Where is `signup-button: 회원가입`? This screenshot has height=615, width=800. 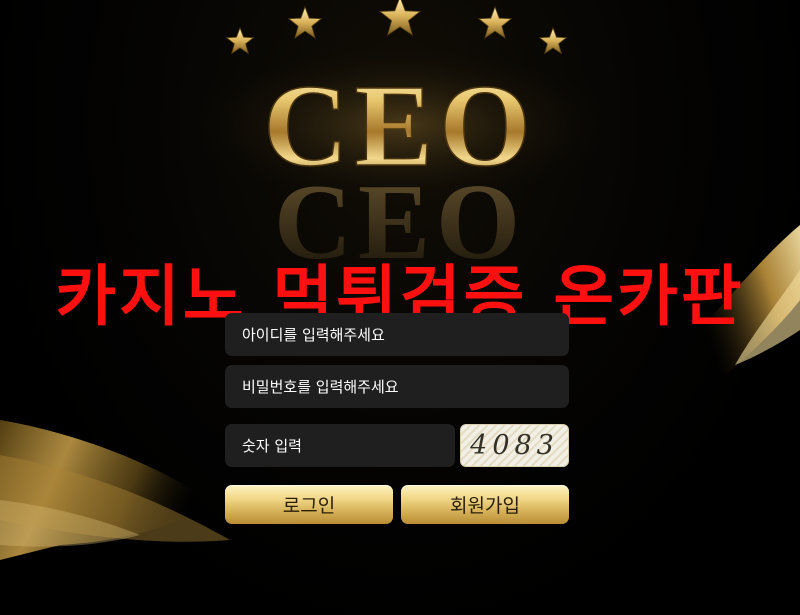
signup-button: 회원가입 is located at coordinates (485, 504).